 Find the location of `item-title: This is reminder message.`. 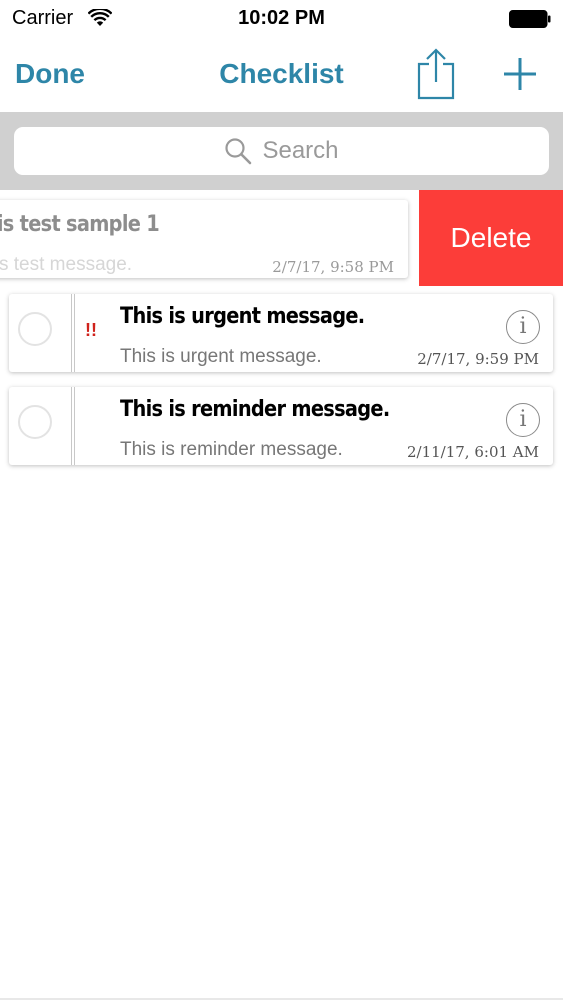

item-title: This is reminder message. is located at coordinates (255, 409).